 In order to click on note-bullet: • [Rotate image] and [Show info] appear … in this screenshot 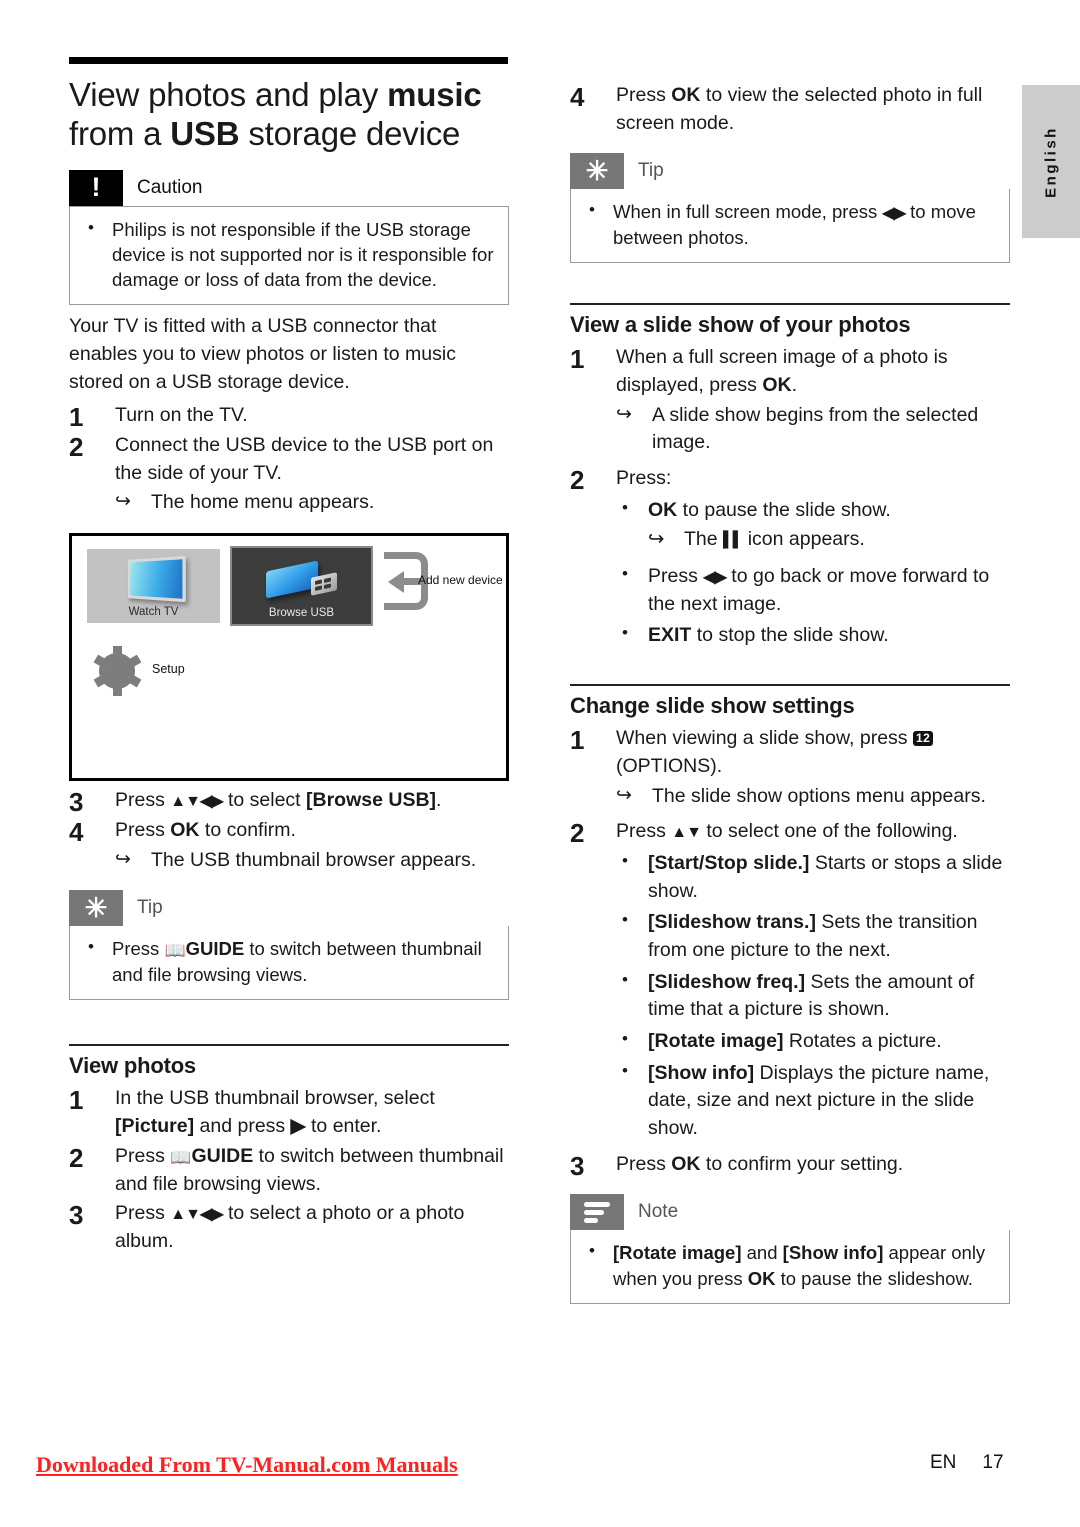, I will do `click(787, 1265)`.